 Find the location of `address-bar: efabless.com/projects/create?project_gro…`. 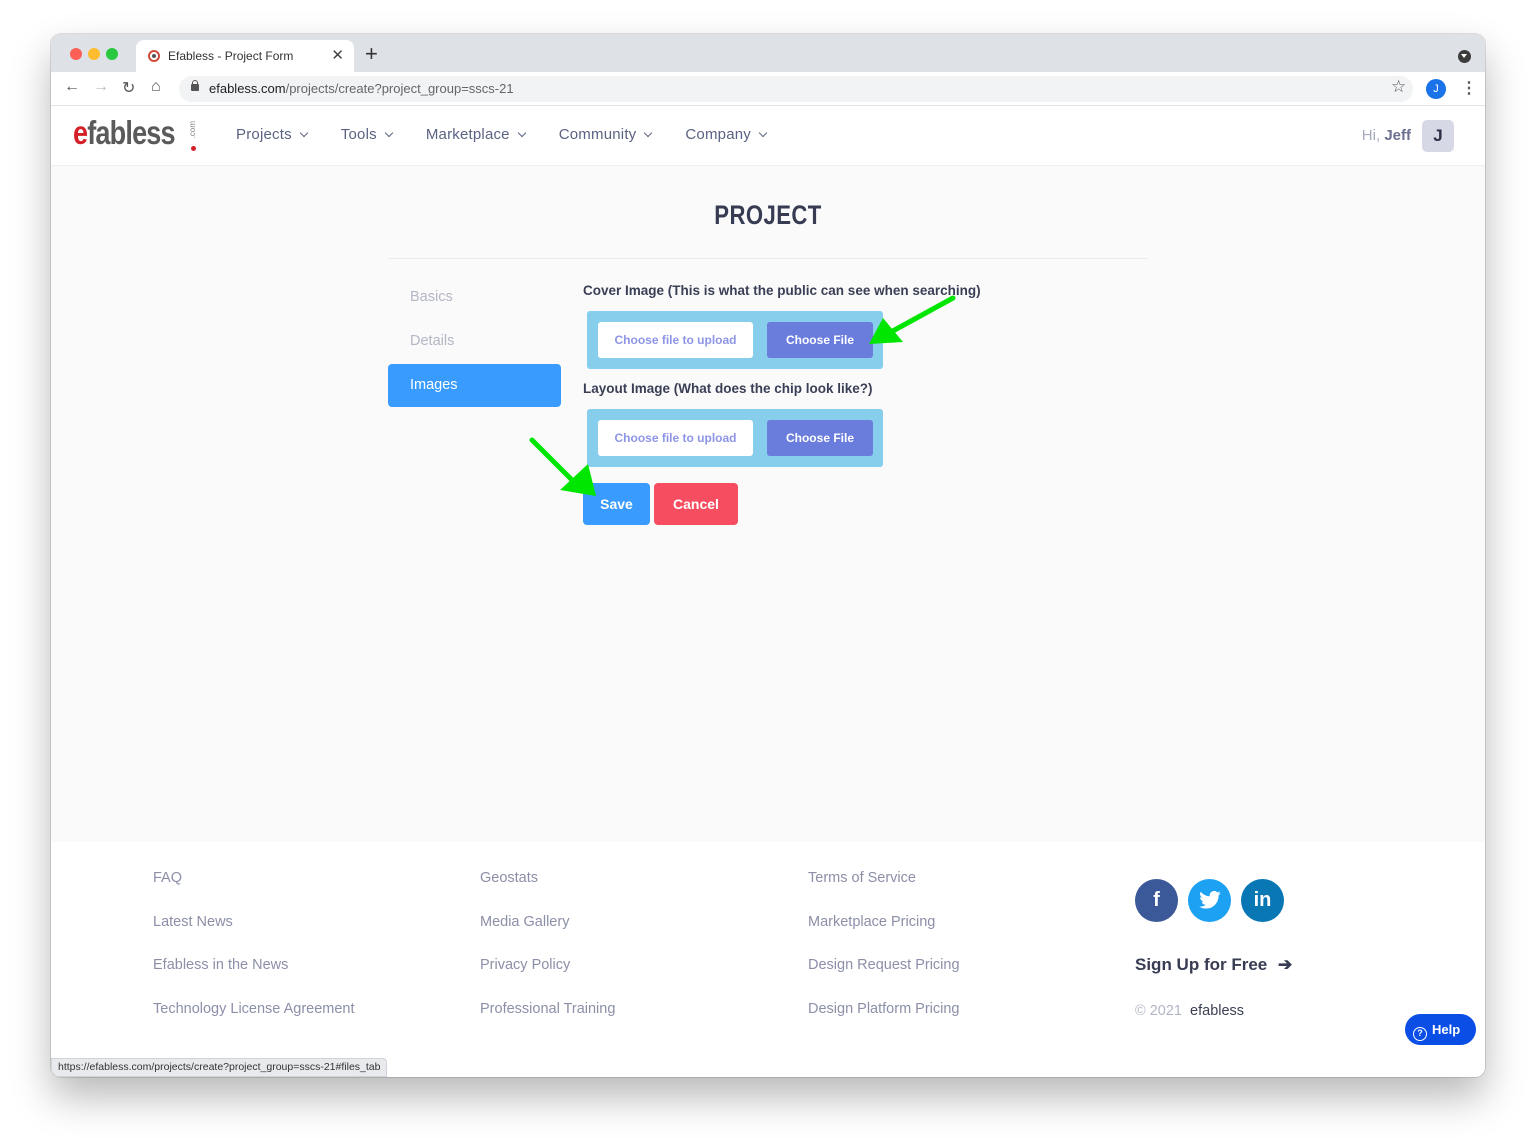

address-bar: efabless.com/projects/create?project_gro… is located at coordinates (796, 89).